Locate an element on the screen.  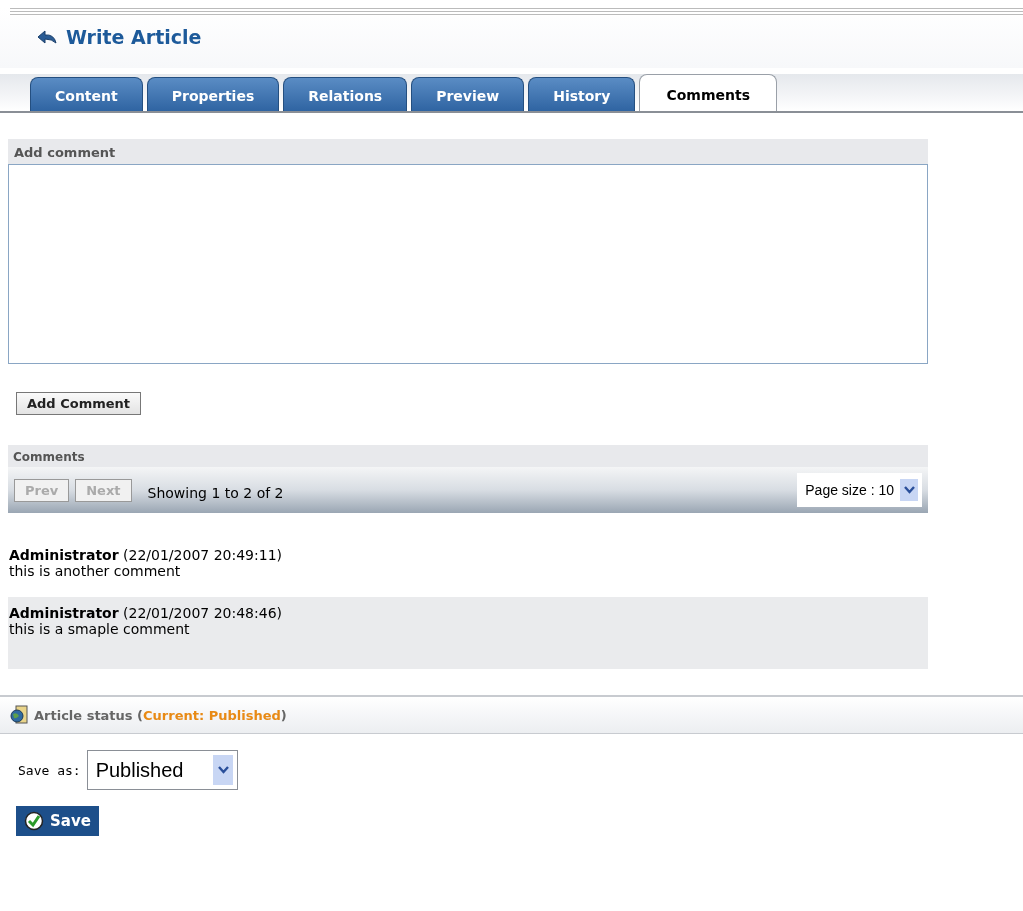
tab: History is located at coordinates (582, 94).